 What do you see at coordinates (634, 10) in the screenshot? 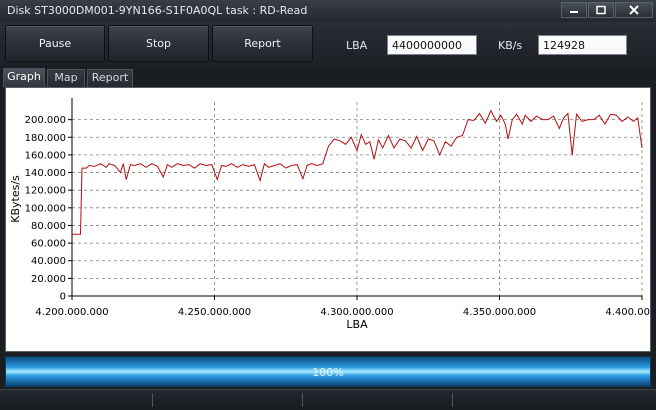
I see `close-icon` at bounding box center [634, 10].